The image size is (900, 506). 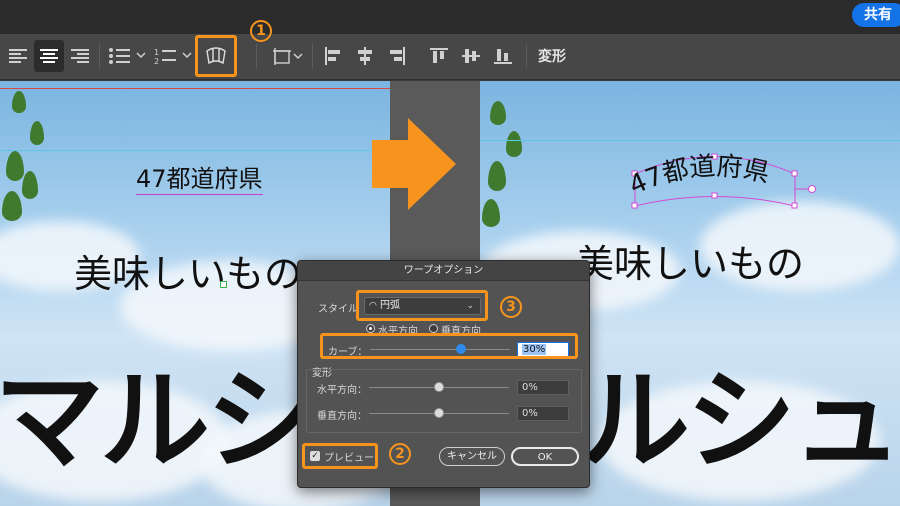 What do you see at coordinates (342, 390) in the screenshot?
I see `h-distort-label: 水平方向：` at bounding box center [342, 390].